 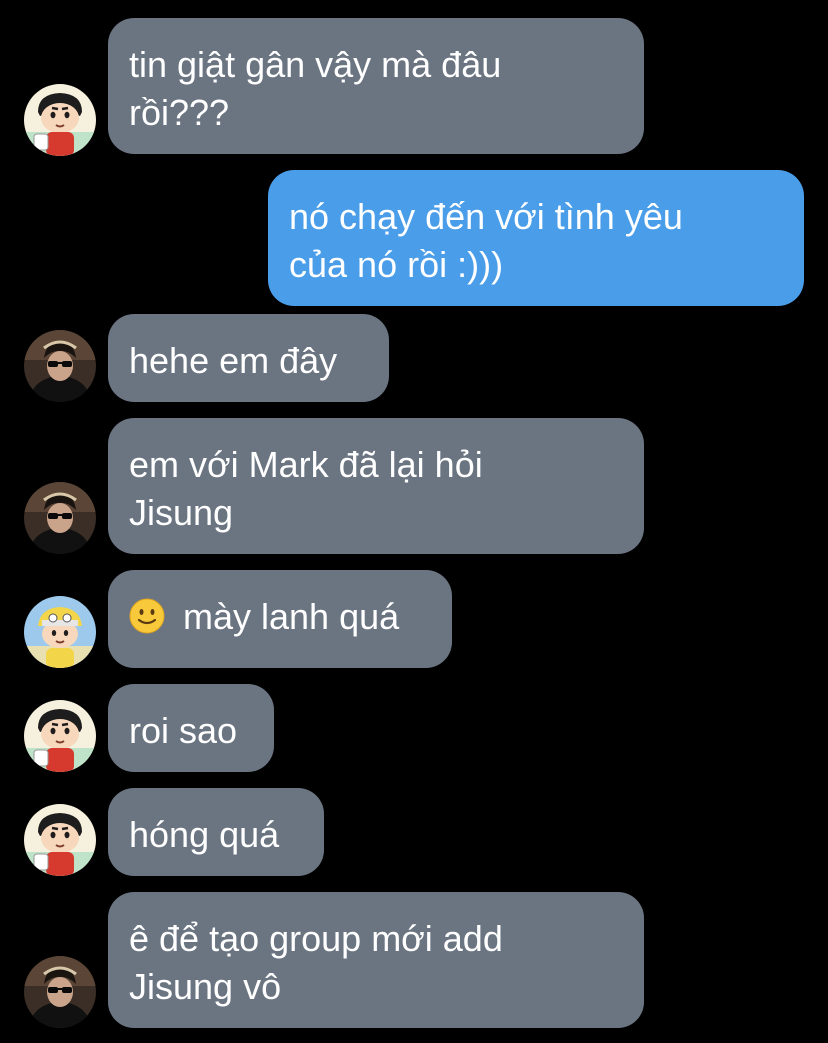 What do you see at coordinates (205, 986) in the screenshot?
I see `message-text-line: Jisung vô` at bounding box center [205, 986].